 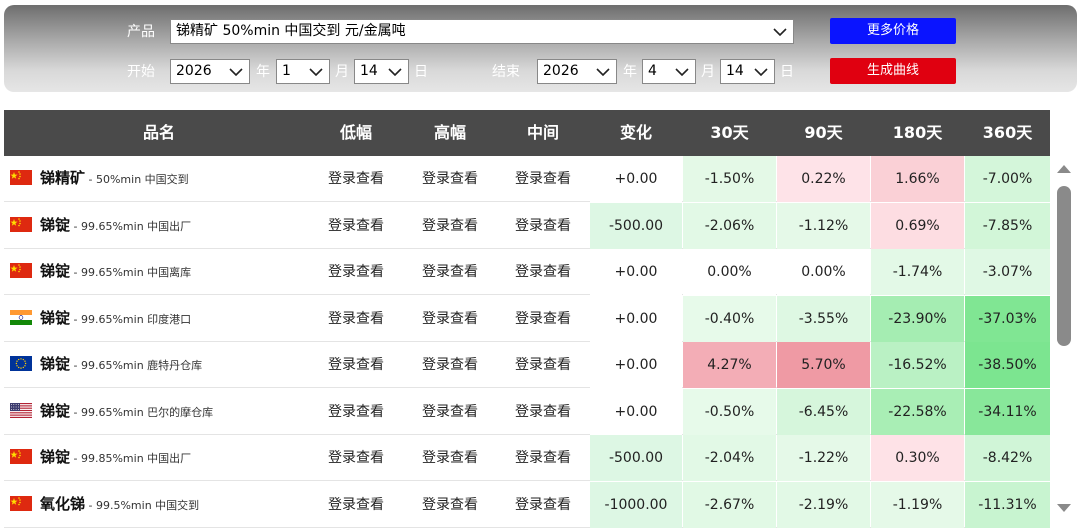 What do you see at coordinates (747, 71) in the screenshot?
I see `end-day-select: 14` at bounding box center [747, 71].